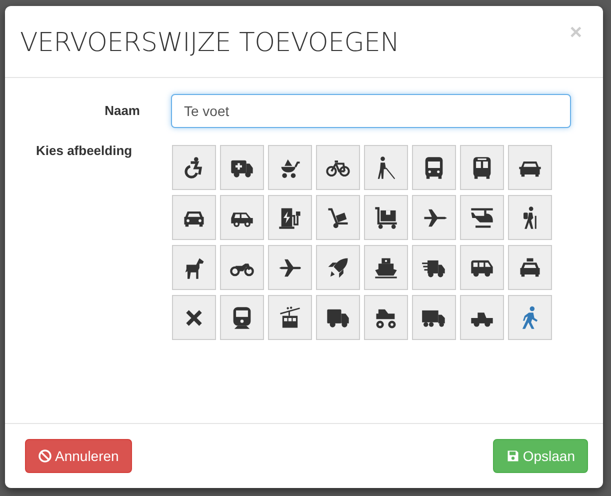 The width and height of the screenshot is (611, 496). Describe the element at coordinates (84, 150) in the screenshot. I see `field-label: Kies afbeelding` at that location.